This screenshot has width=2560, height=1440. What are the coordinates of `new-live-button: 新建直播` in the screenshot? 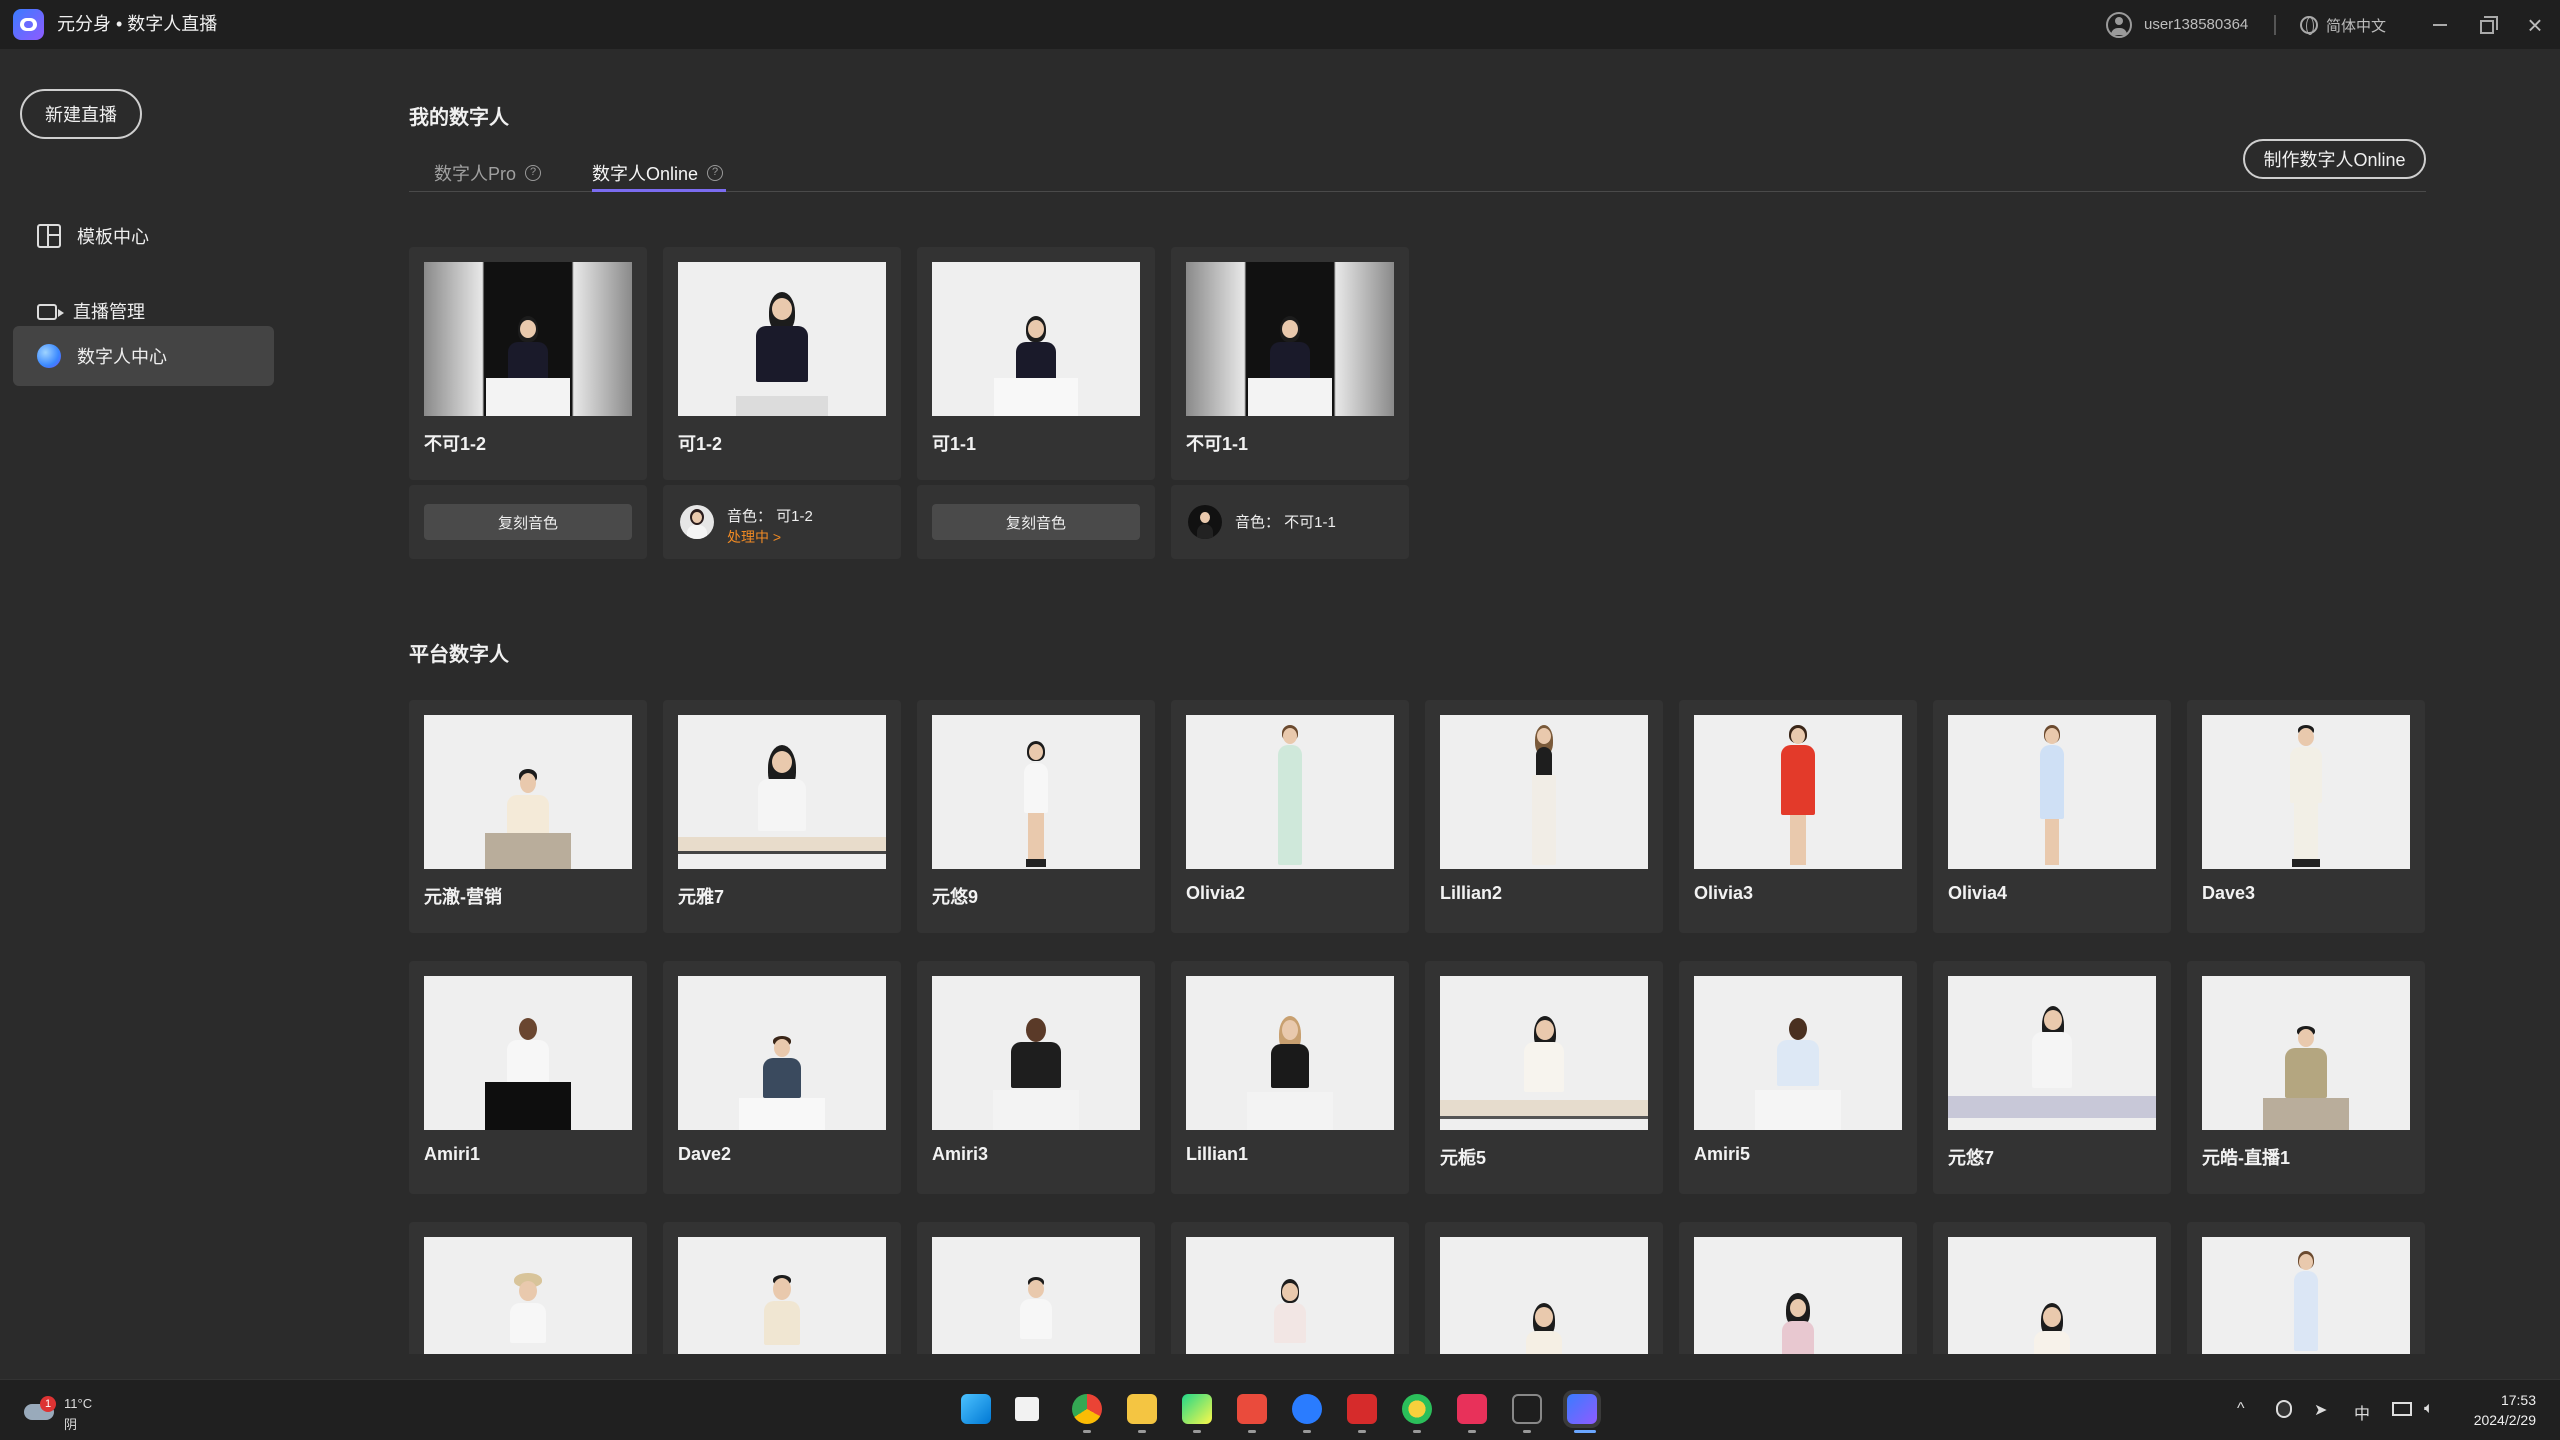 It's located at (81, 114).